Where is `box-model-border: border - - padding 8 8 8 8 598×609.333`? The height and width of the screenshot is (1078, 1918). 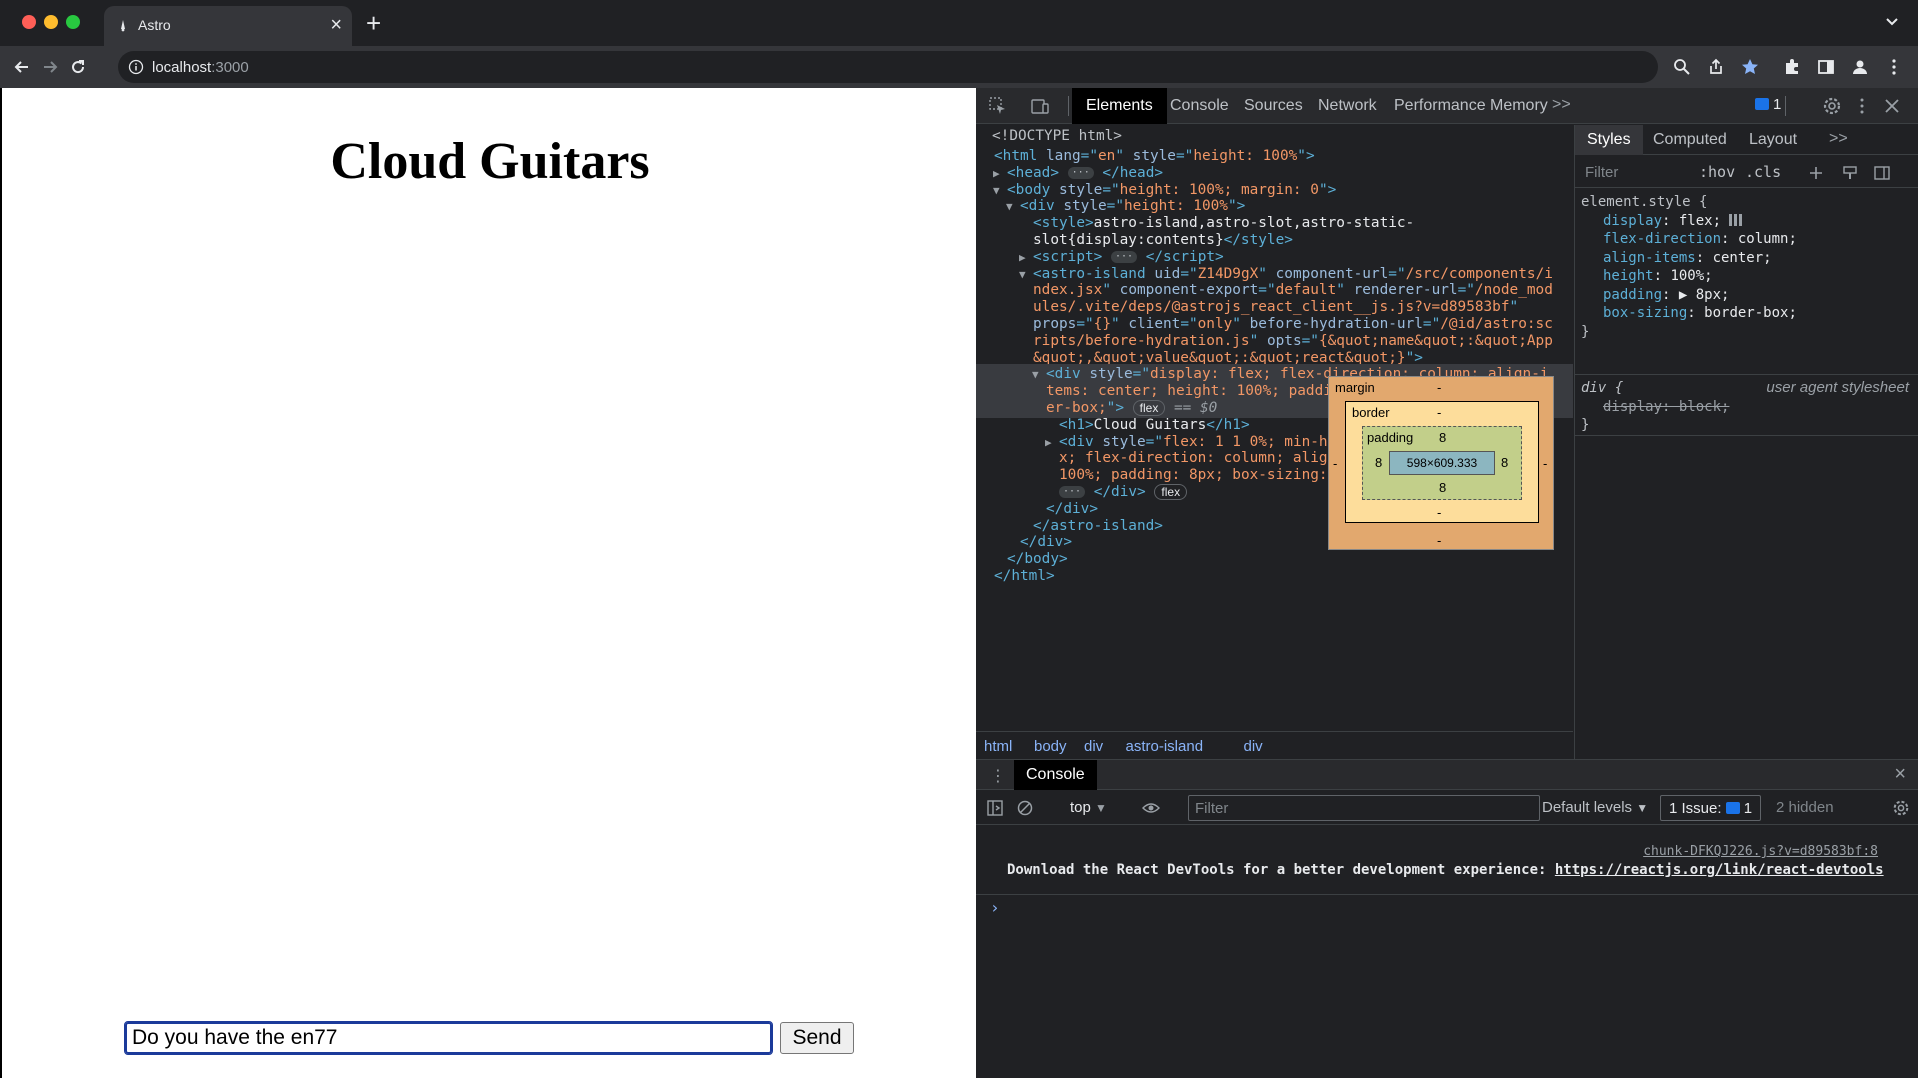
box-model-border: border - - padding 8 8 8 8 598×609.333 is located at coordinates (1442, 462).